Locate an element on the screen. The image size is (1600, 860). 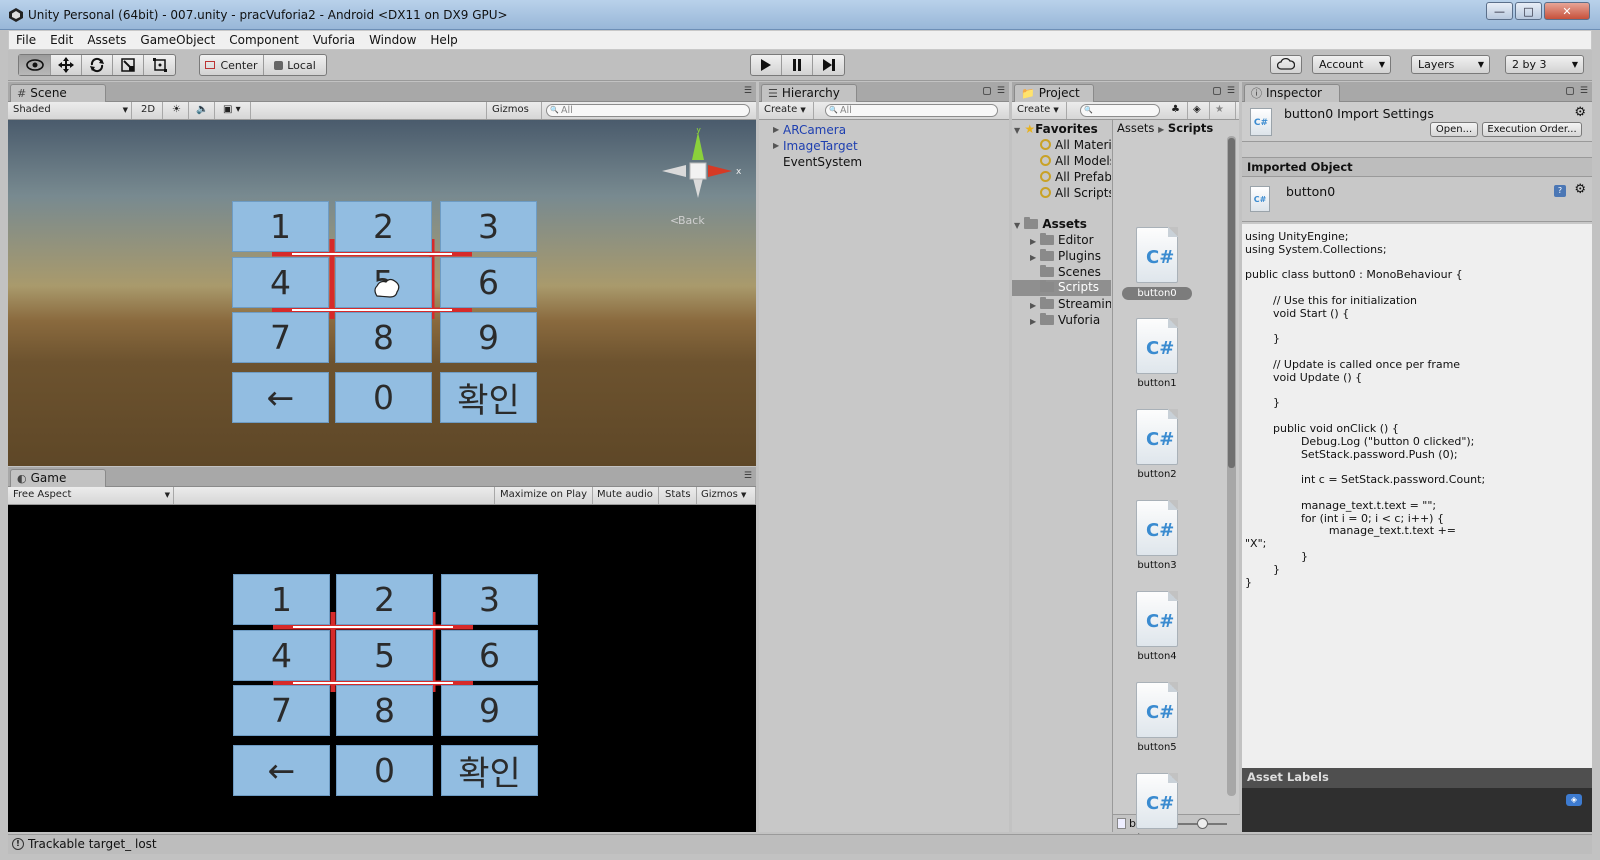
tab-project: 📁 Project is located at coordinates (1054, 93).